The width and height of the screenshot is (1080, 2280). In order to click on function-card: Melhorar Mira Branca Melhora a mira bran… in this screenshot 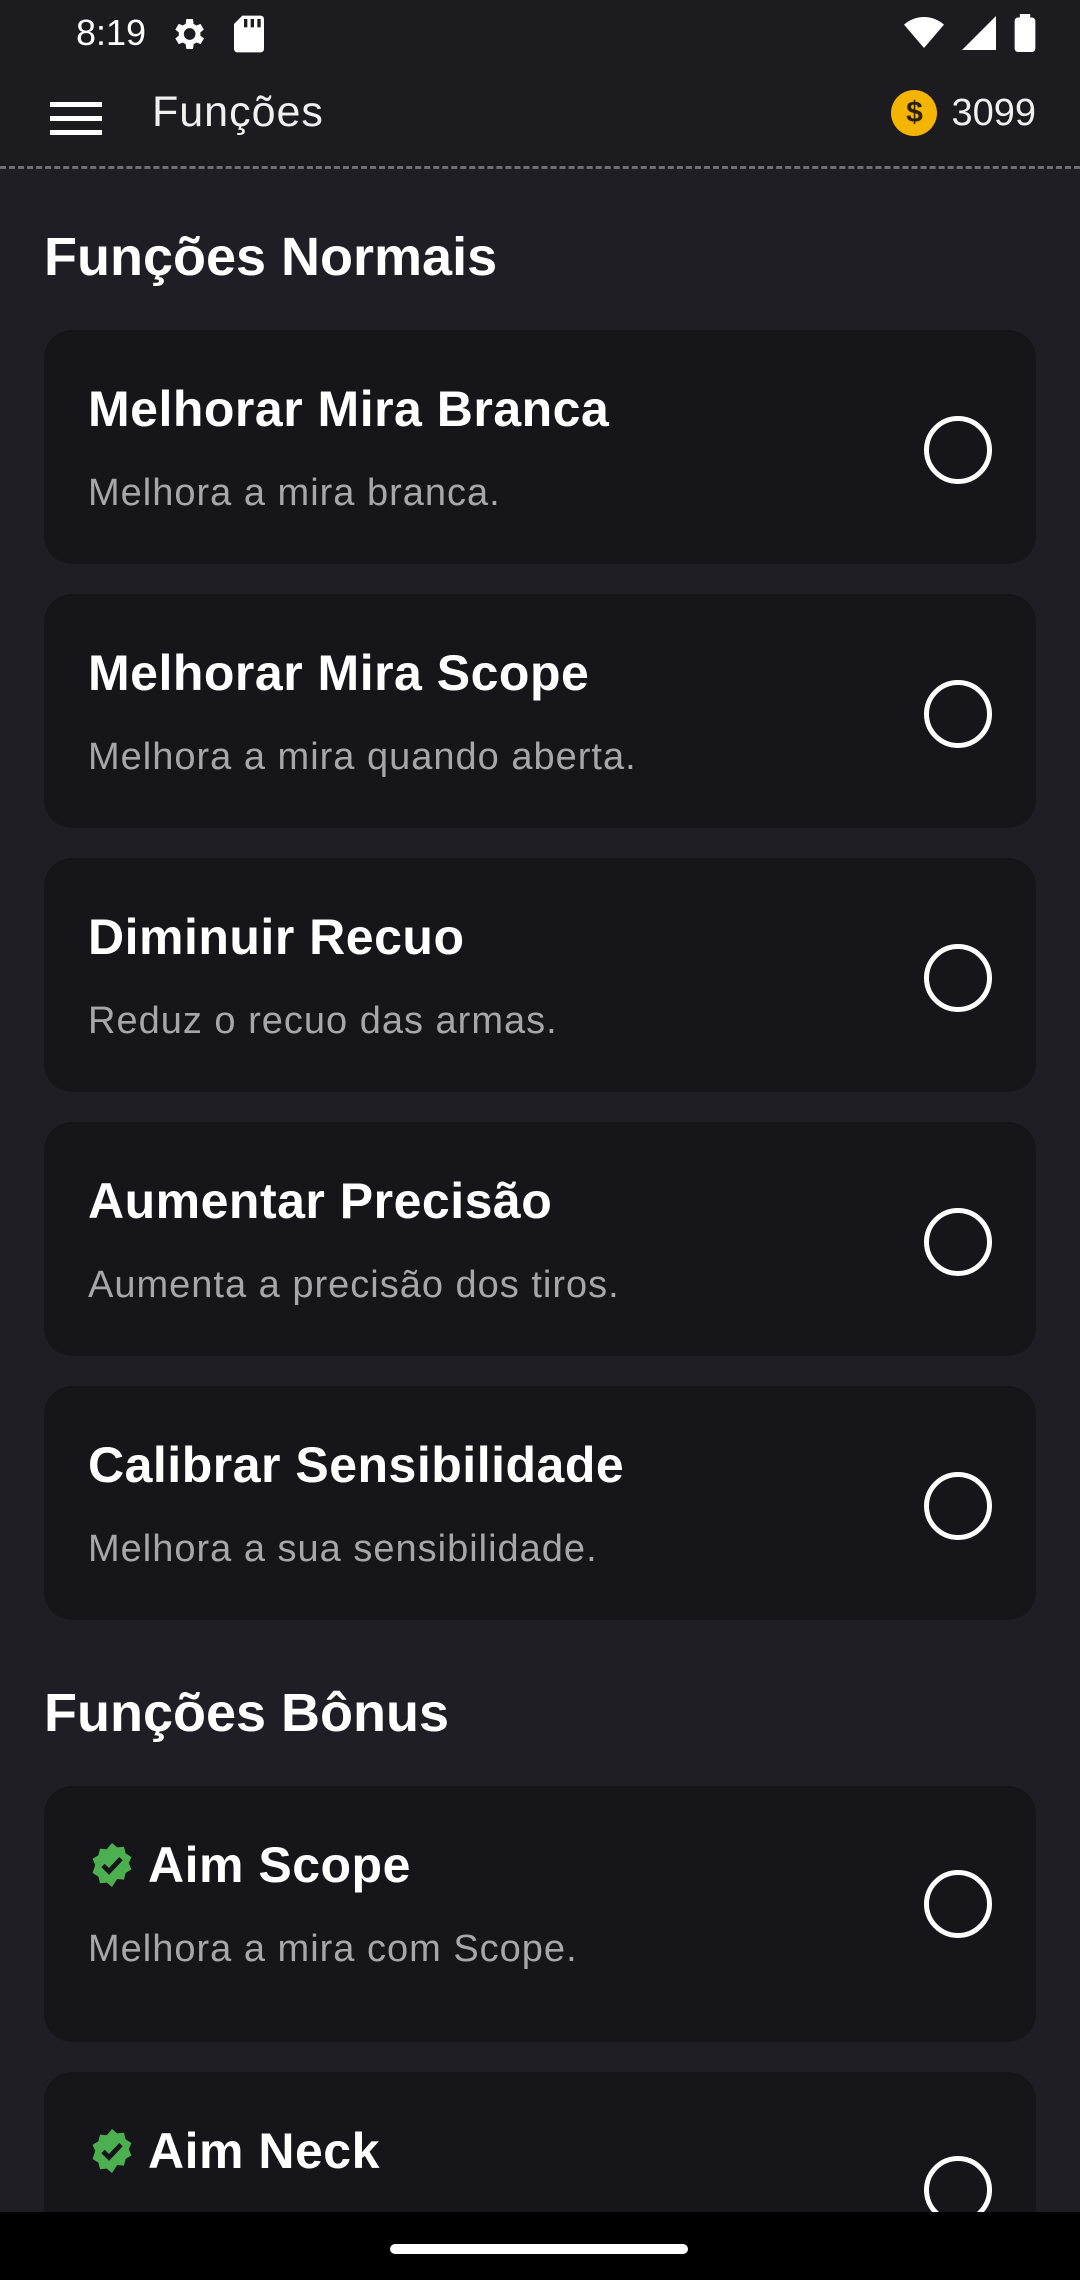, I will do `click(540, 447)`.